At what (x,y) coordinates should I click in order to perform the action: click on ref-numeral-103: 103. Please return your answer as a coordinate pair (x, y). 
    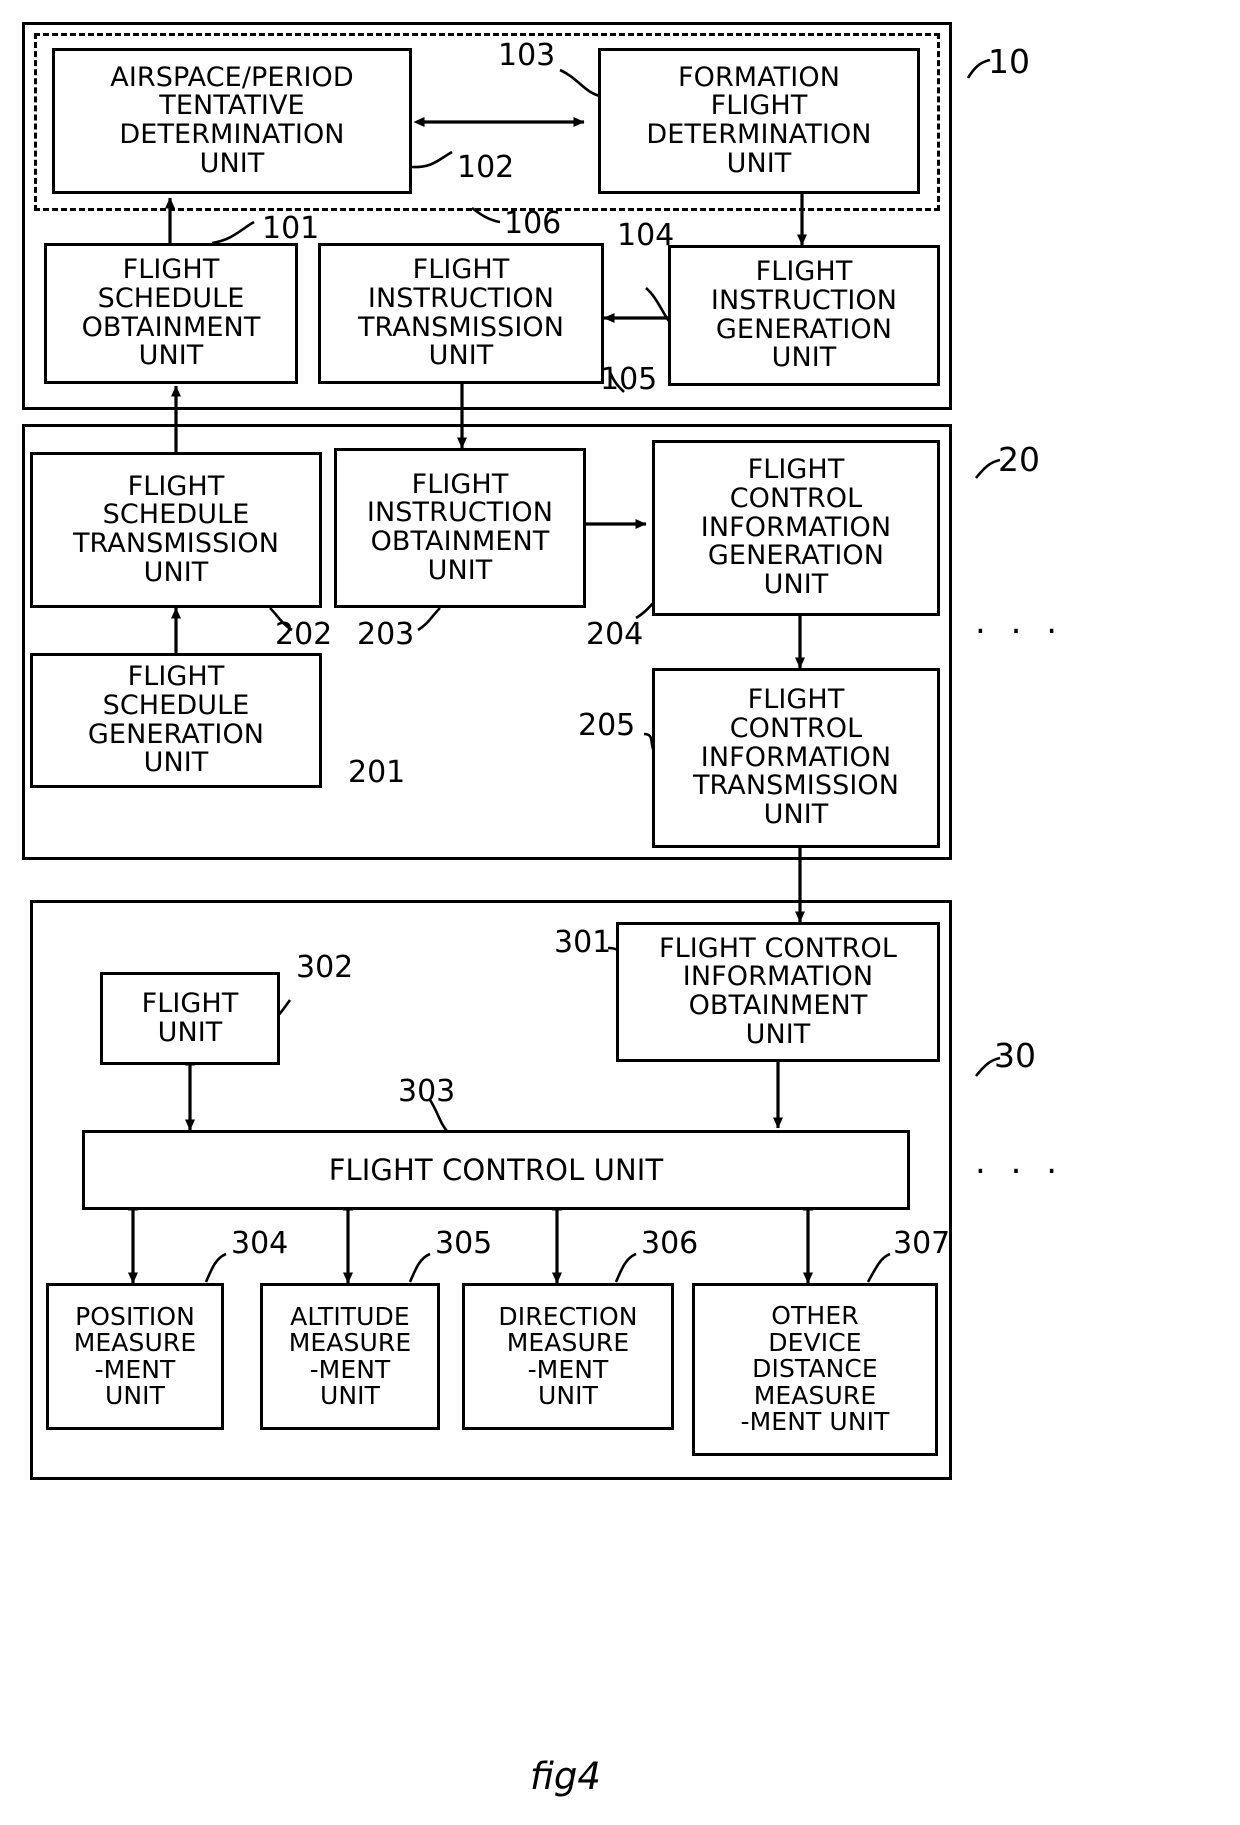
    Looking at the image, I should click on (527, 55).